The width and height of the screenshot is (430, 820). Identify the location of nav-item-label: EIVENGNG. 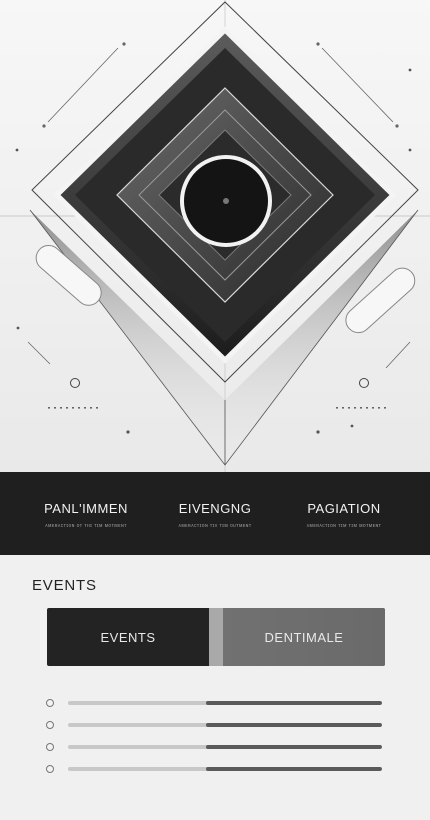
(215, 508).